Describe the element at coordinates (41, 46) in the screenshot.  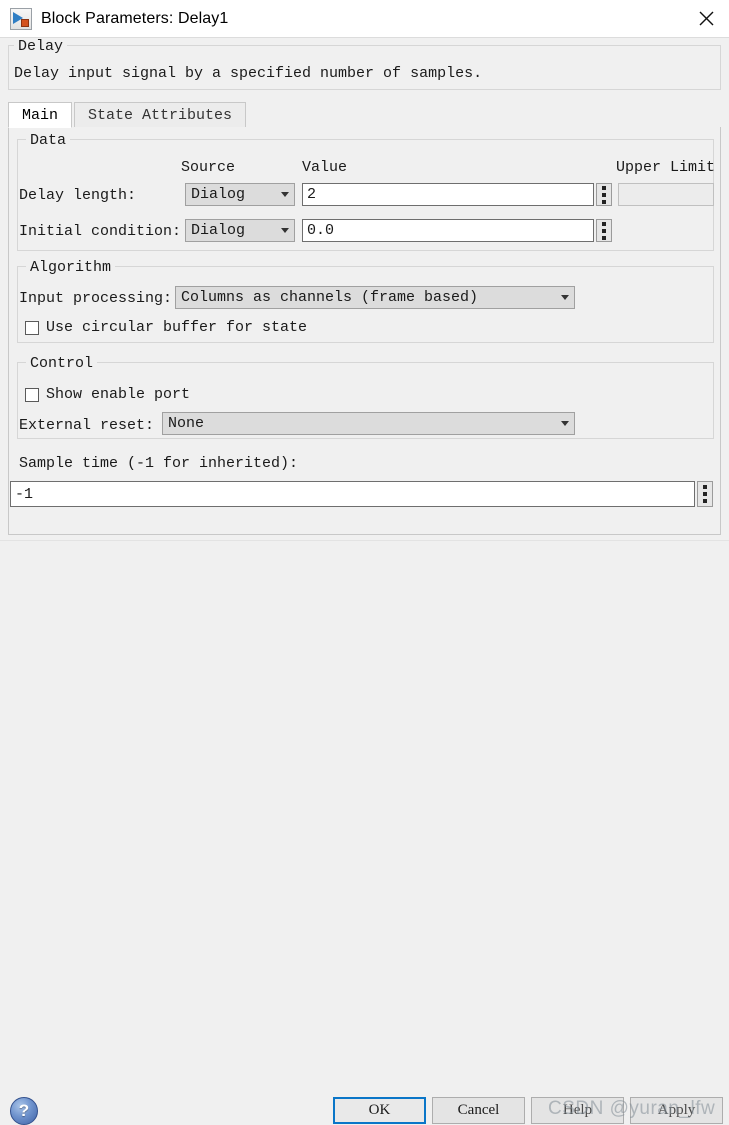
I see `description-group-legend: Delay` at that location.